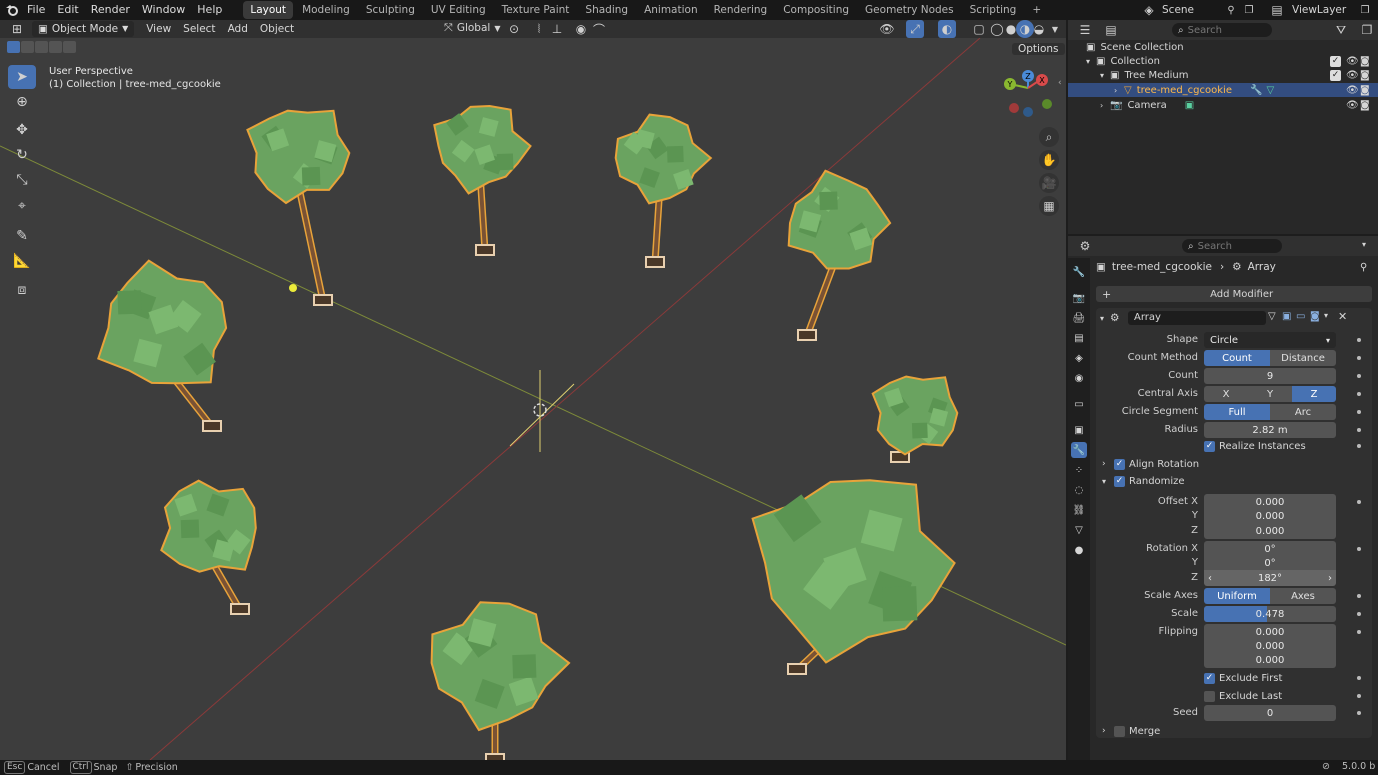  Describe the element at coordinates (1270, 578) in the screenshot. I see `rotation-z-field: ‹ 182° ›` at that location.